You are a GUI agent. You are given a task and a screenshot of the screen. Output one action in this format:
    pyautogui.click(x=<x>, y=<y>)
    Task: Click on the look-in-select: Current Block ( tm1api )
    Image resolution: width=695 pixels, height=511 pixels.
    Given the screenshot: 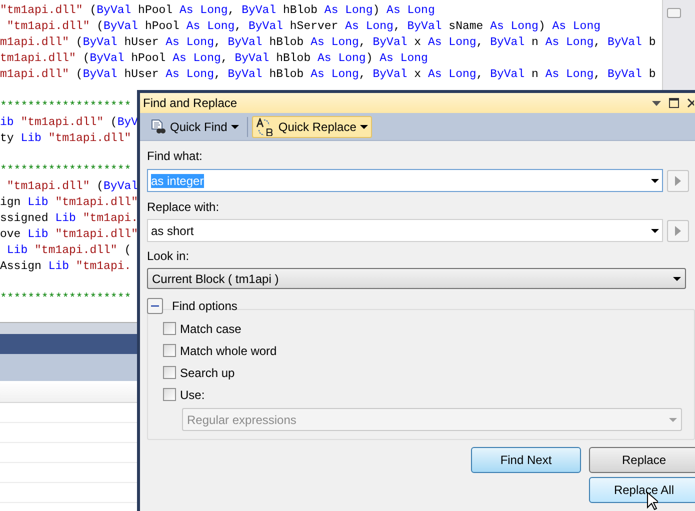 What is the action you would take?
    pyautogui.click(x=416, y=278)
    